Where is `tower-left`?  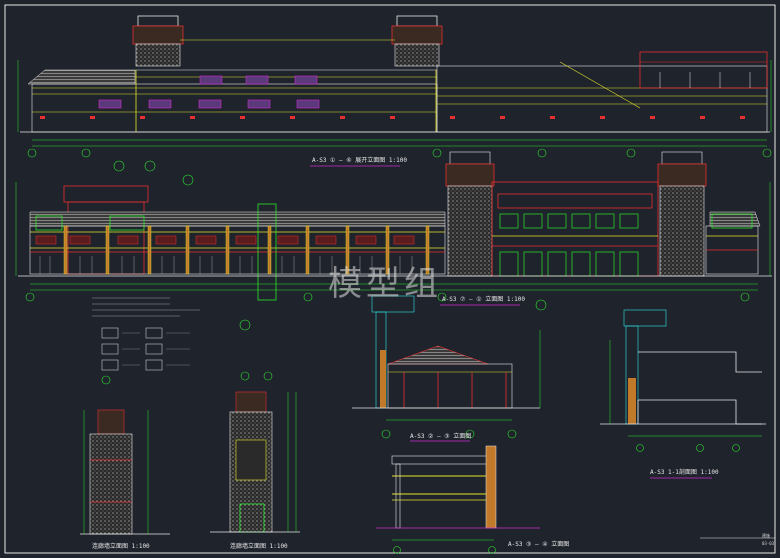
tower-left is located at coordinates (158, 41).